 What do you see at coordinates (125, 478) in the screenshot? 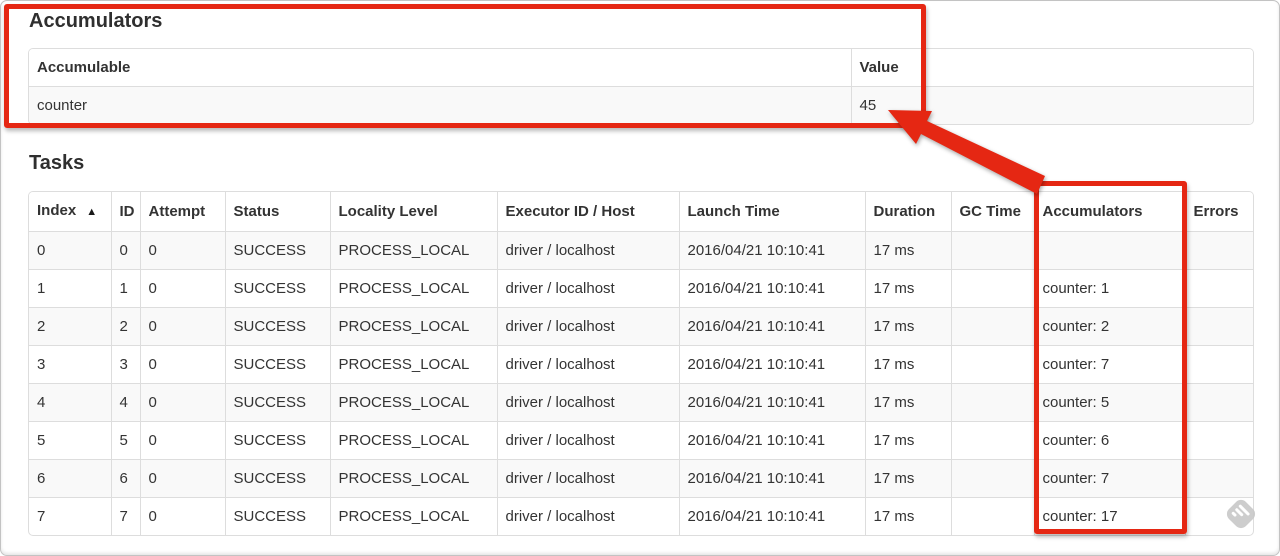
I see `cell-id: 6` at bounding box center [125, 478].